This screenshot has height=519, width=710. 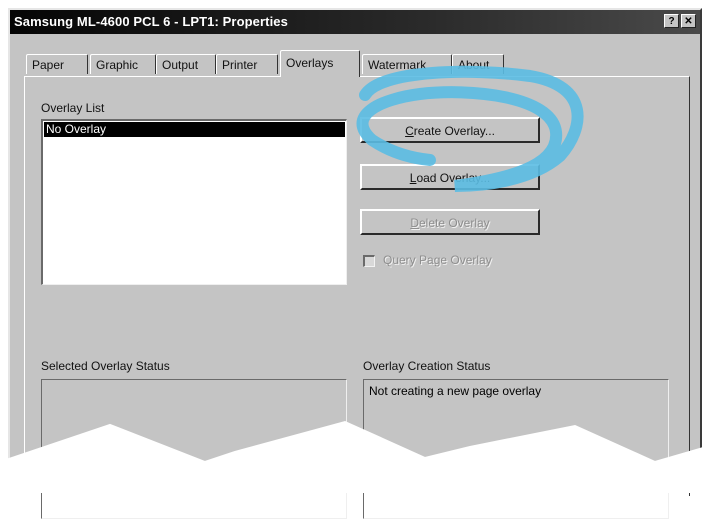 What do you see at coordinates (186, 64) in the screenshot?
I see `tab-output: Output` at bounding box center [186, 64].